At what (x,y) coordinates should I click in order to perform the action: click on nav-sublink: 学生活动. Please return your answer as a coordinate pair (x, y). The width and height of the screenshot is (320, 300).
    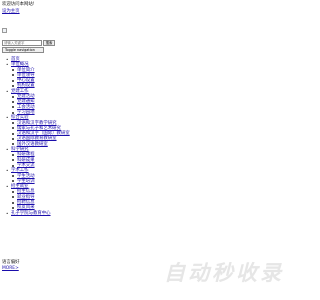
    Looking at the image, I should click on (26, 176).